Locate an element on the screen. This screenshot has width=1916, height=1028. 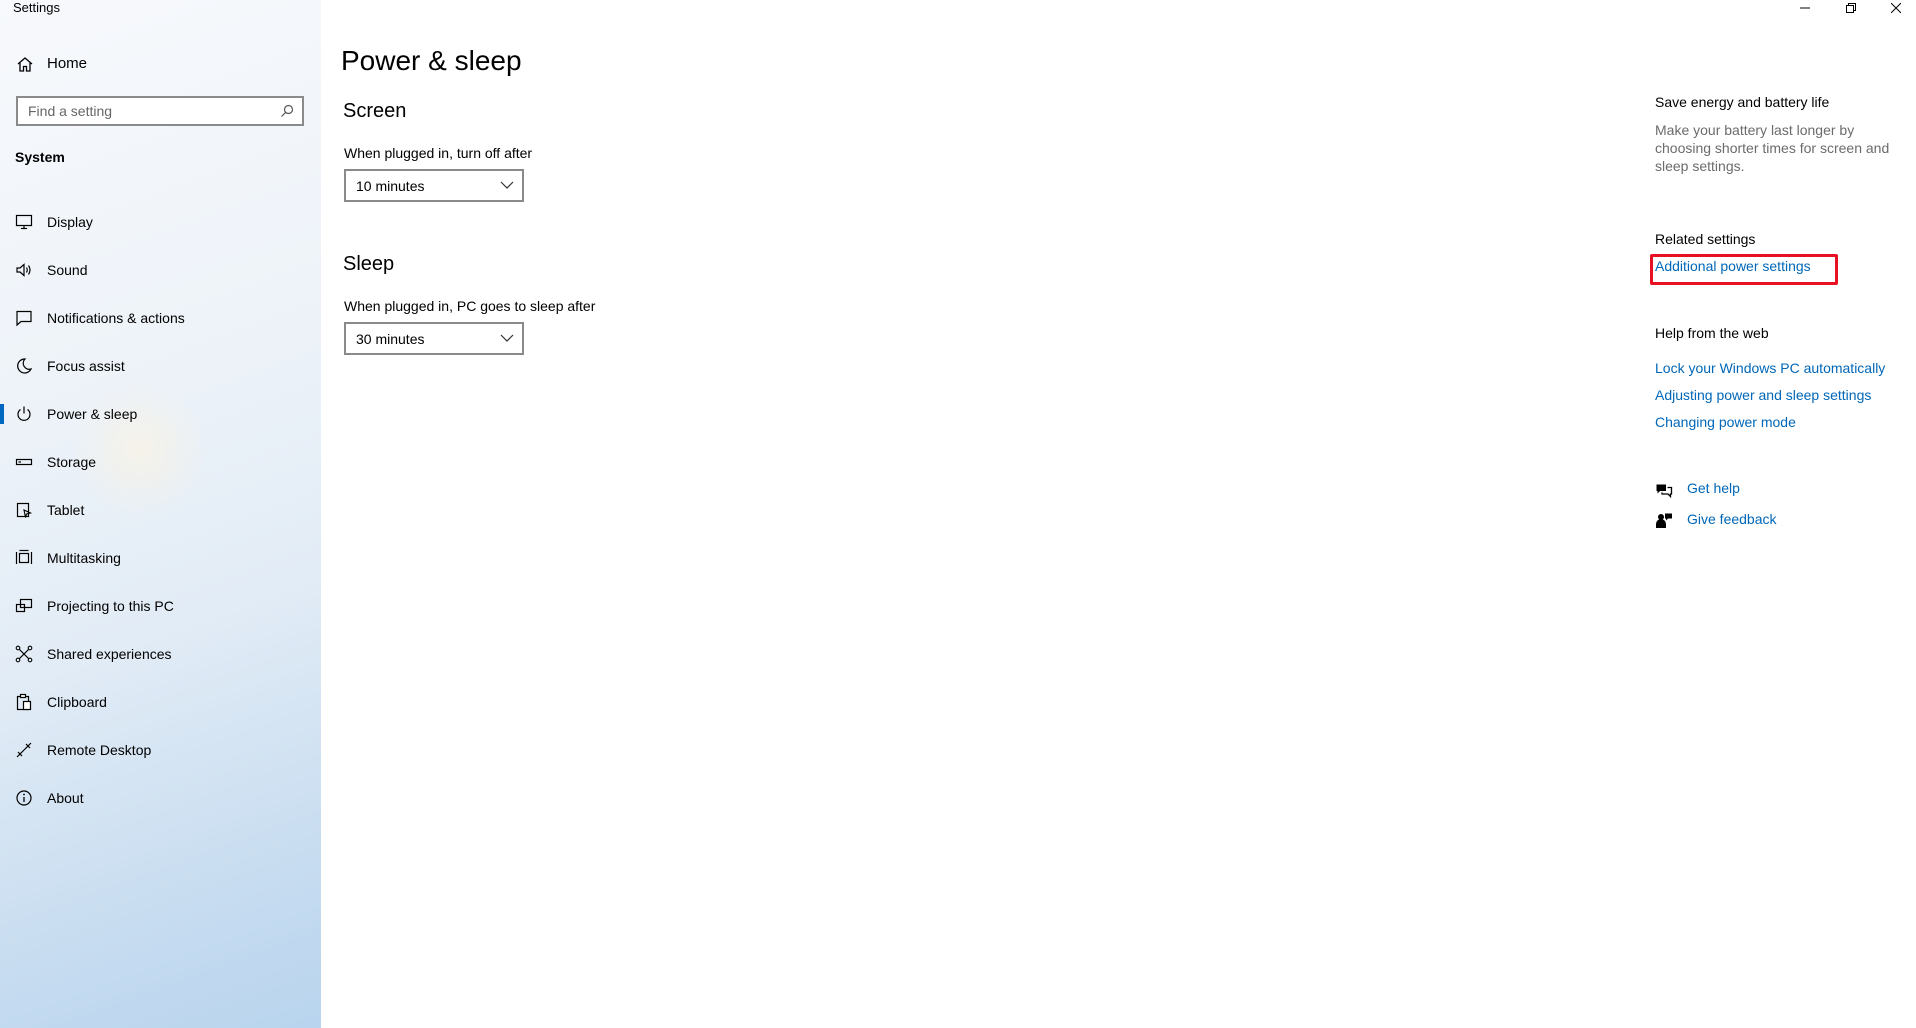
info-icon is located at coordinates (24, 798).